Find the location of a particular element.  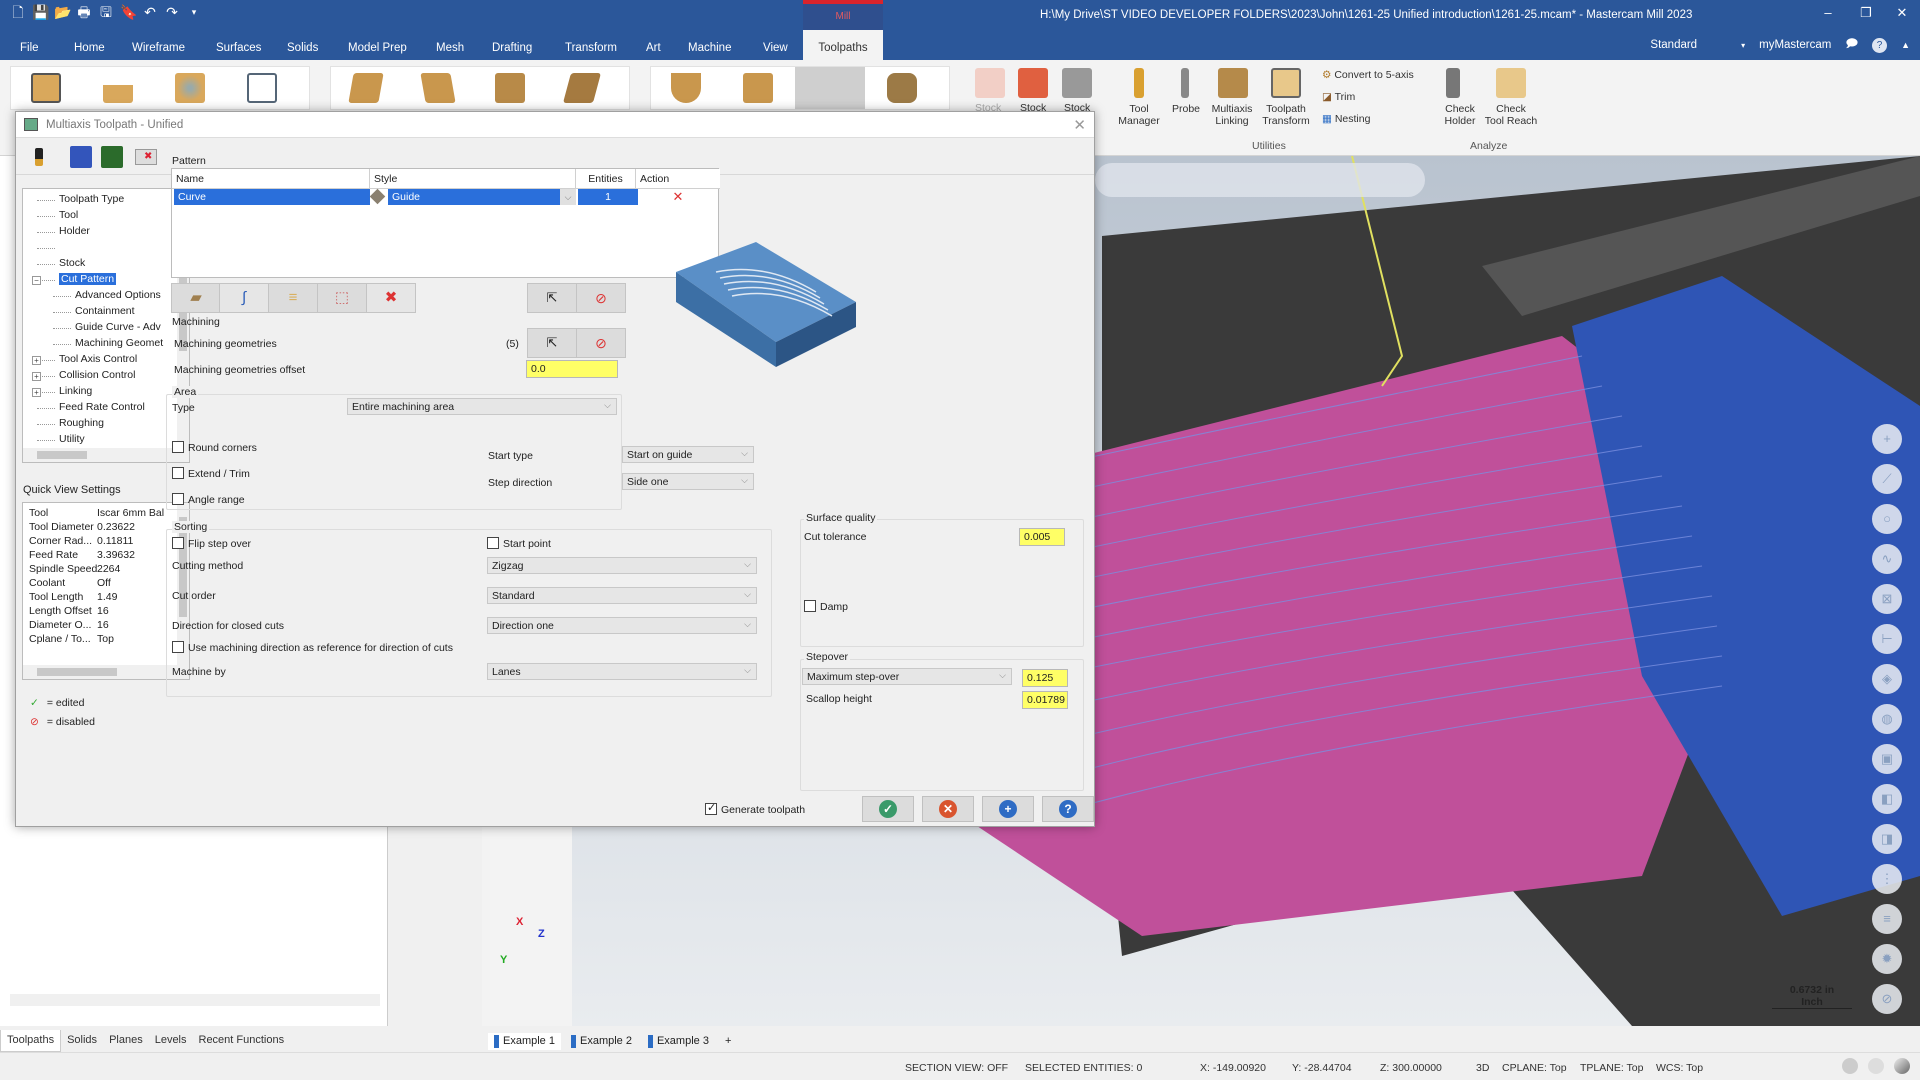

face-icon is located at coordinates (262, 88).